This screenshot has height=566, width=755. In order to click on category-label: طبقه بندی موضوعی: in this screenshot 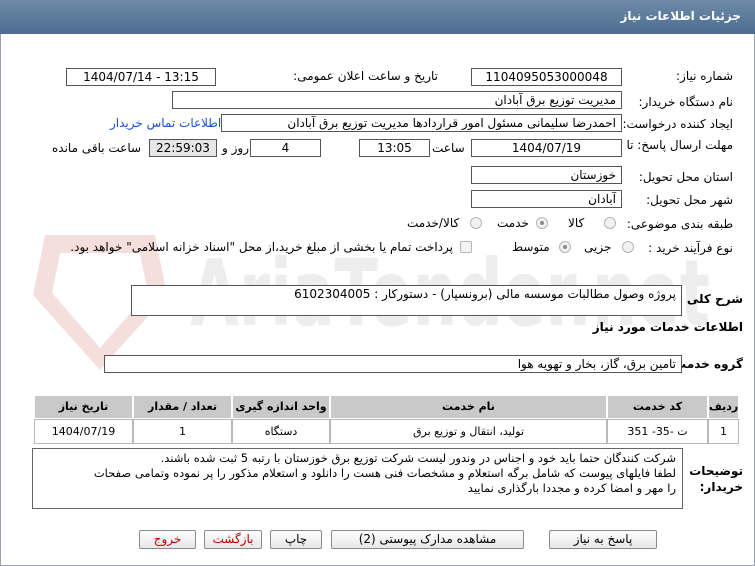, I will do `click(679, 224)`.